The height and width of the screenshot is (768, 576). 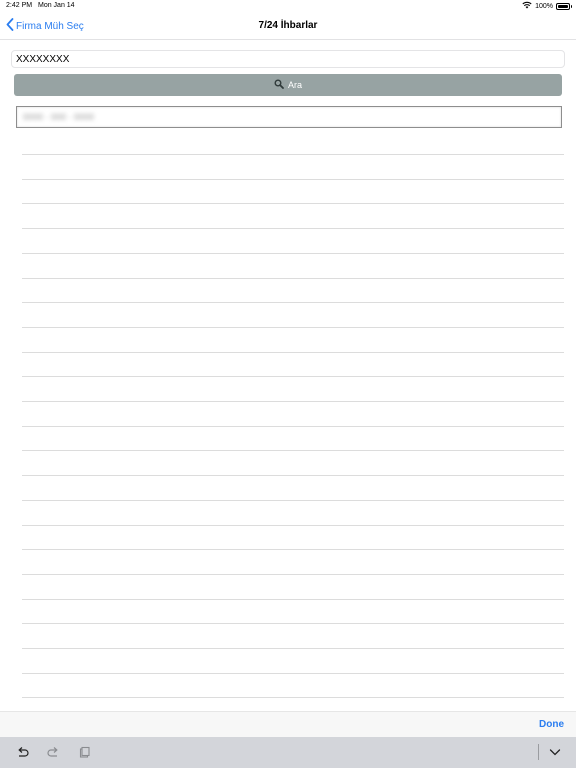 What do you see at coordinates (294, 85) in the screenshot?
I see `search-button-label: Ara` at bounding box center [294, 85].